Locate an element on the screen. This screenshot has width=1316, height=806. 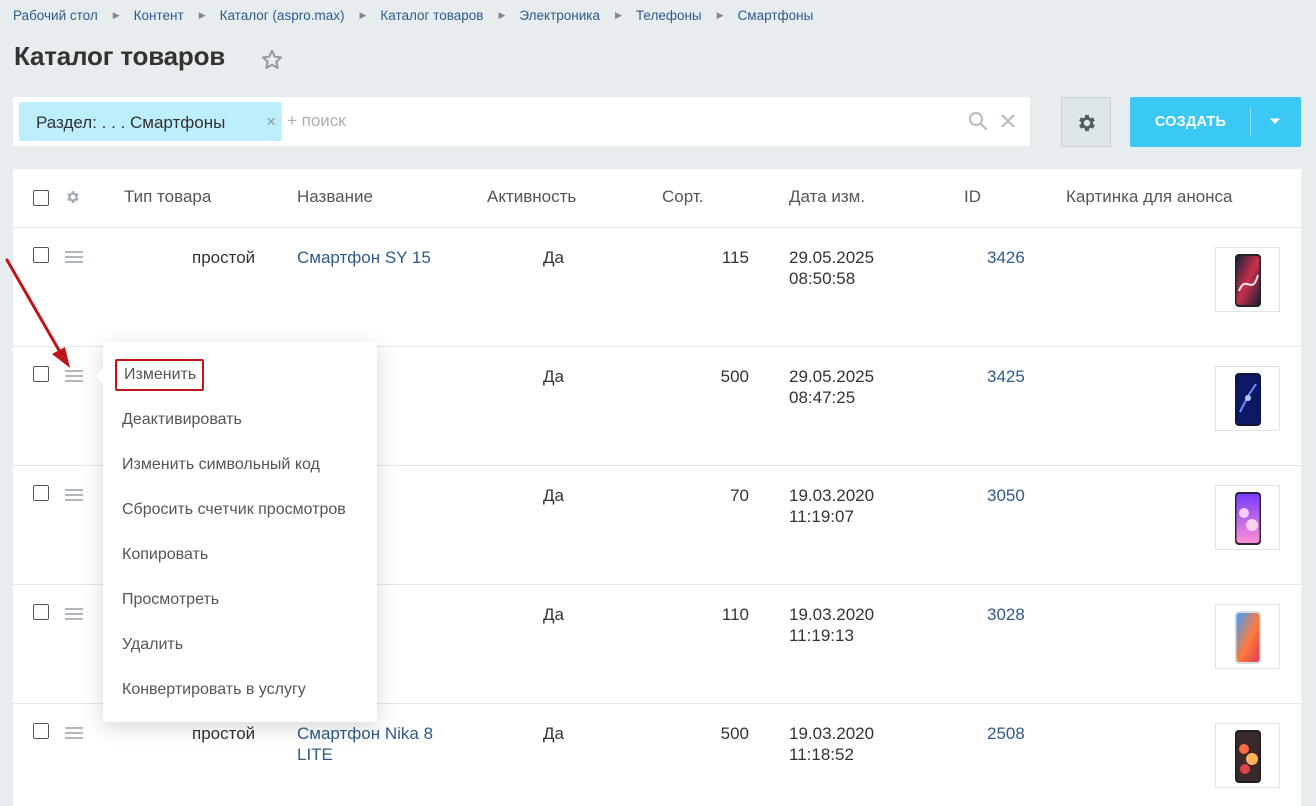
create-button: СОЗДАТЬ is located at coordinates (1215, 122).